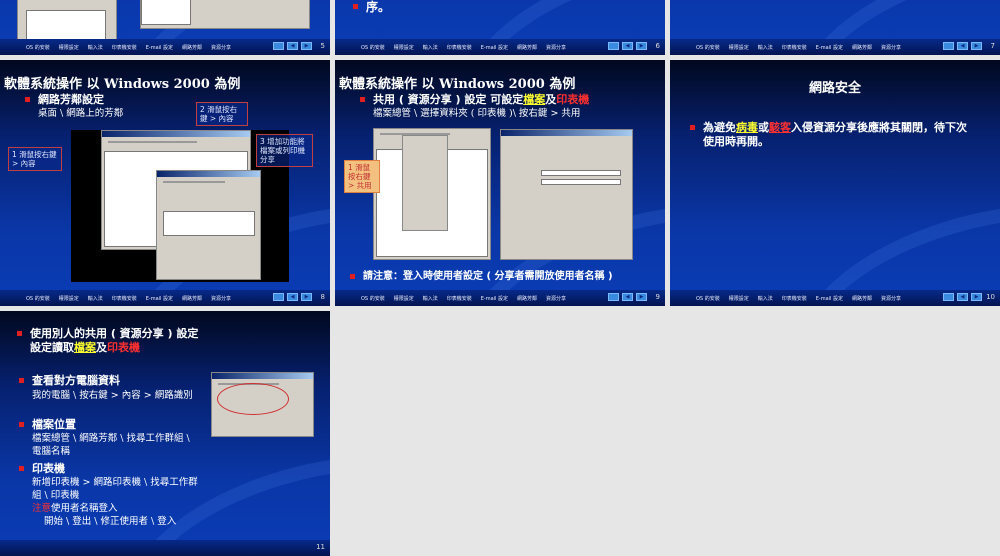 This screenshot has height=556, width=1000. I want to click on bullet: 網路芳鄰設定, so click(64, 99).